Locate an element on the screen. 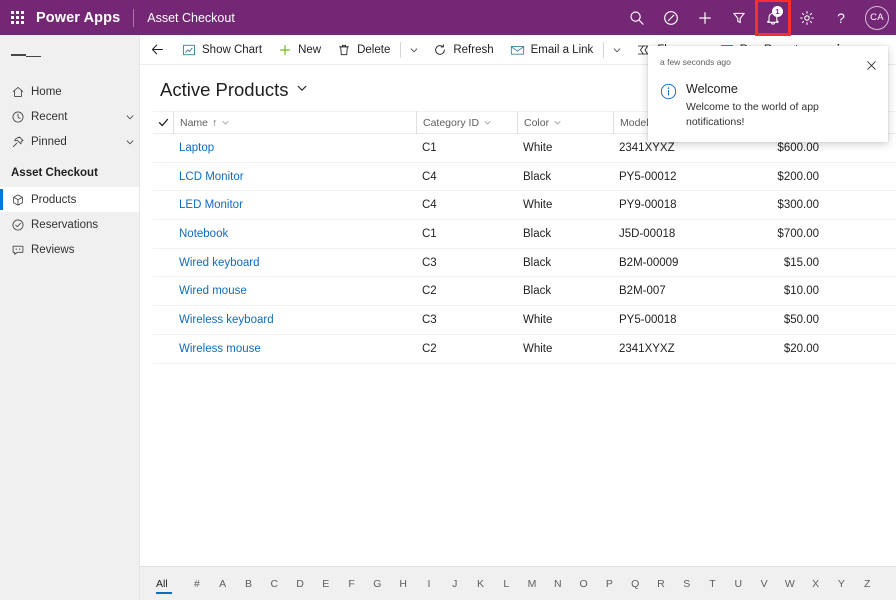 This screenshot has width=896, height=600. column-header-color: Color is located at coordinates (565, 122).